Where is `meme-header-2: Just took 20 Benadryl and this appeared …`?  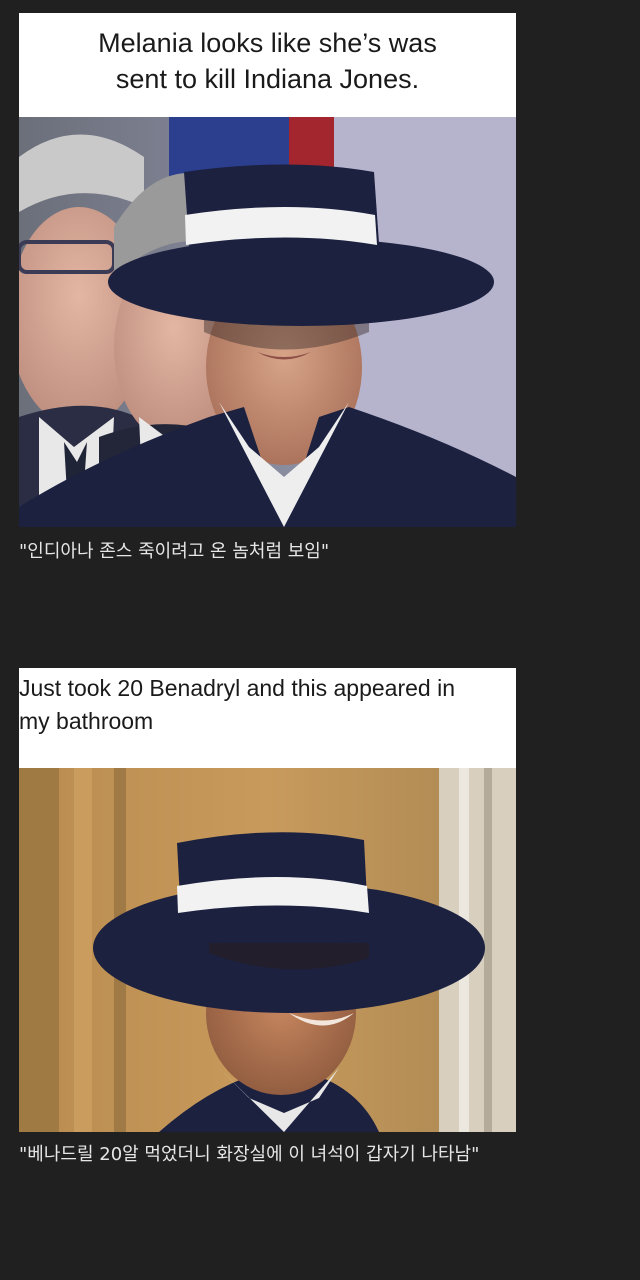
meme-header-2: Just took 20 Benadryl and this appeared … is located at coordinates (267, 718).